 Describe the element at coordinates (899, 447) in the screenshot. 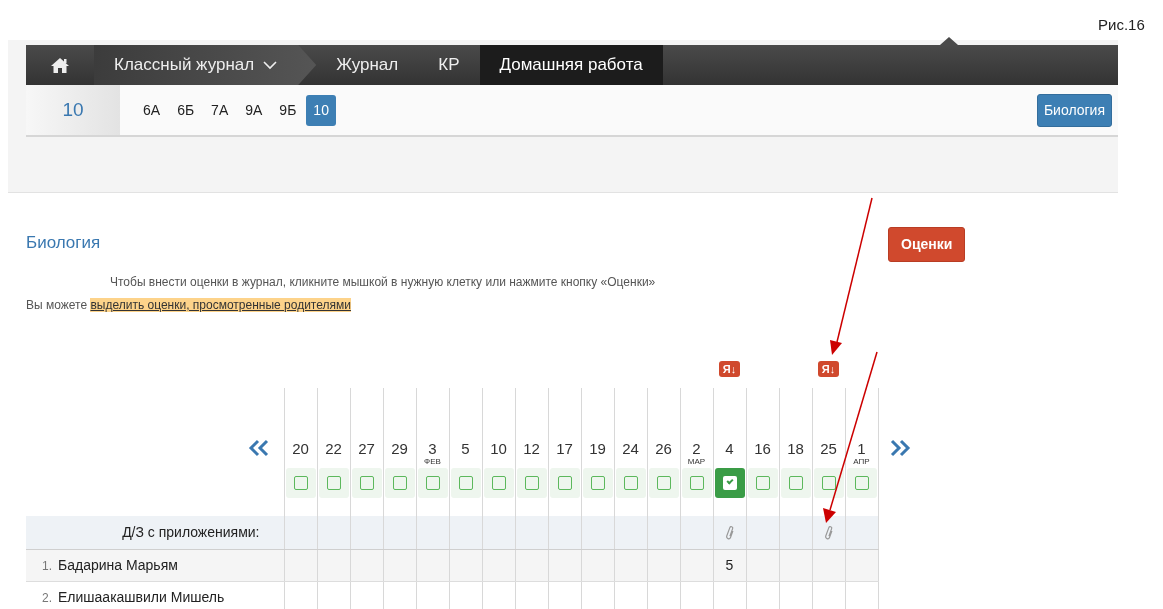

I see `double-chevron-right-icon` at that location.